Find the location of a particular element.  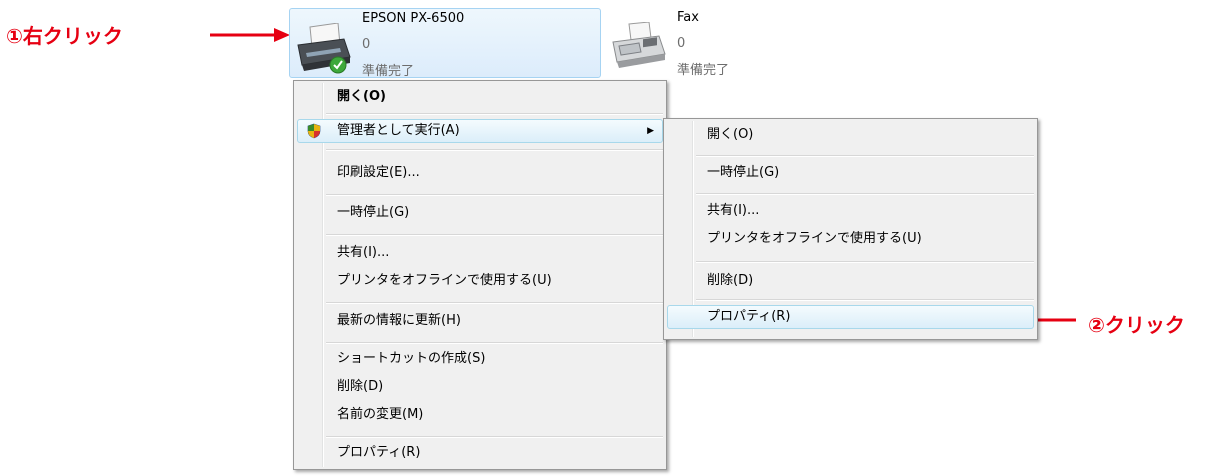

menu-item-pause: 一時停止(G) is located at coordinates (480, 213).